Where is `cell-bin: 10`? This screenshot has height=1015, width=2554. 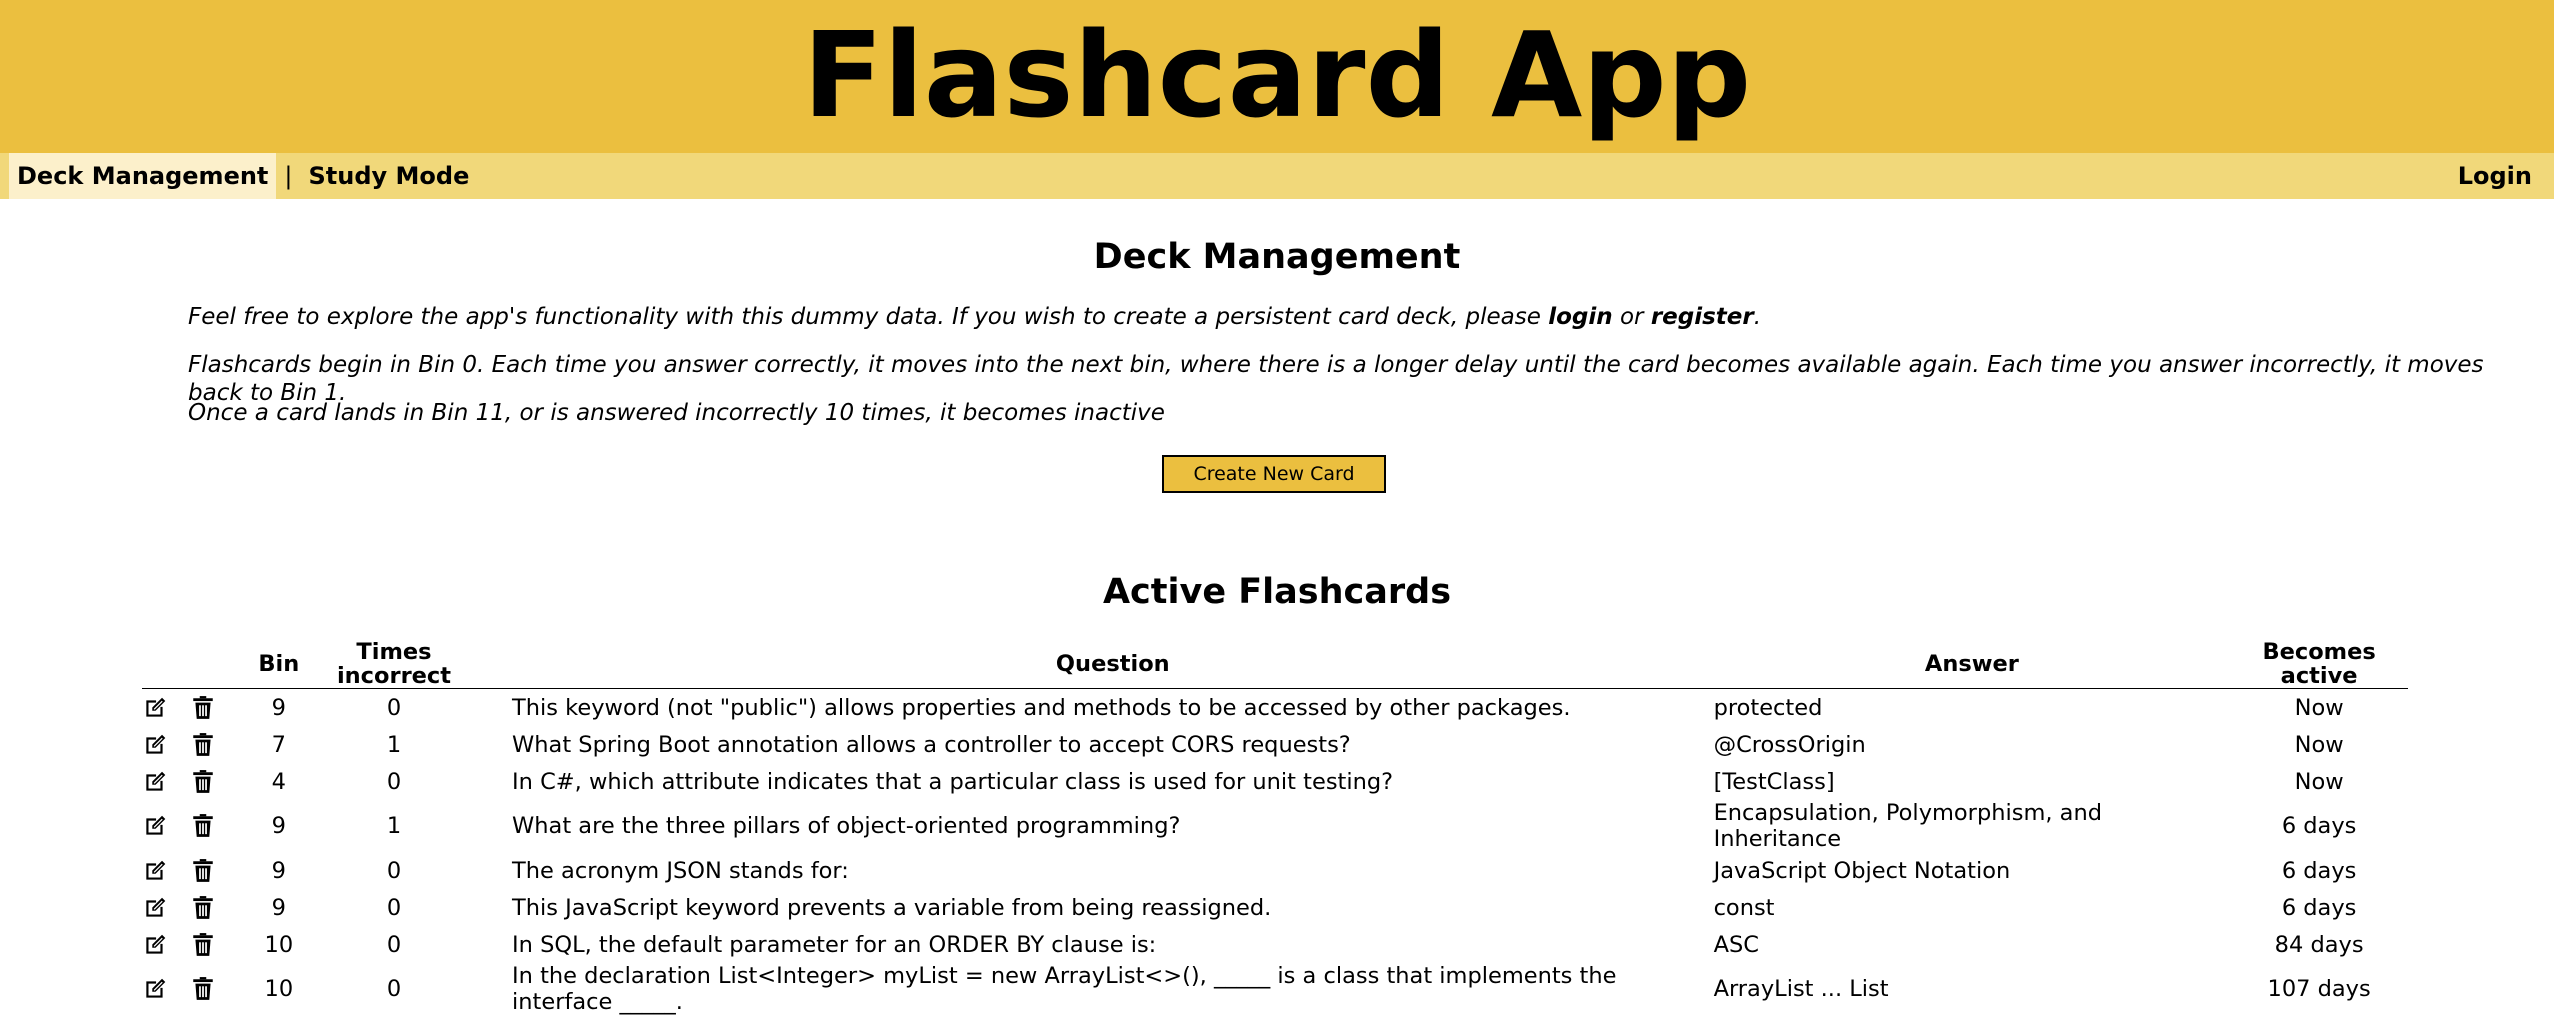
cell-bin: 10 is located at coordinates (279, 944).